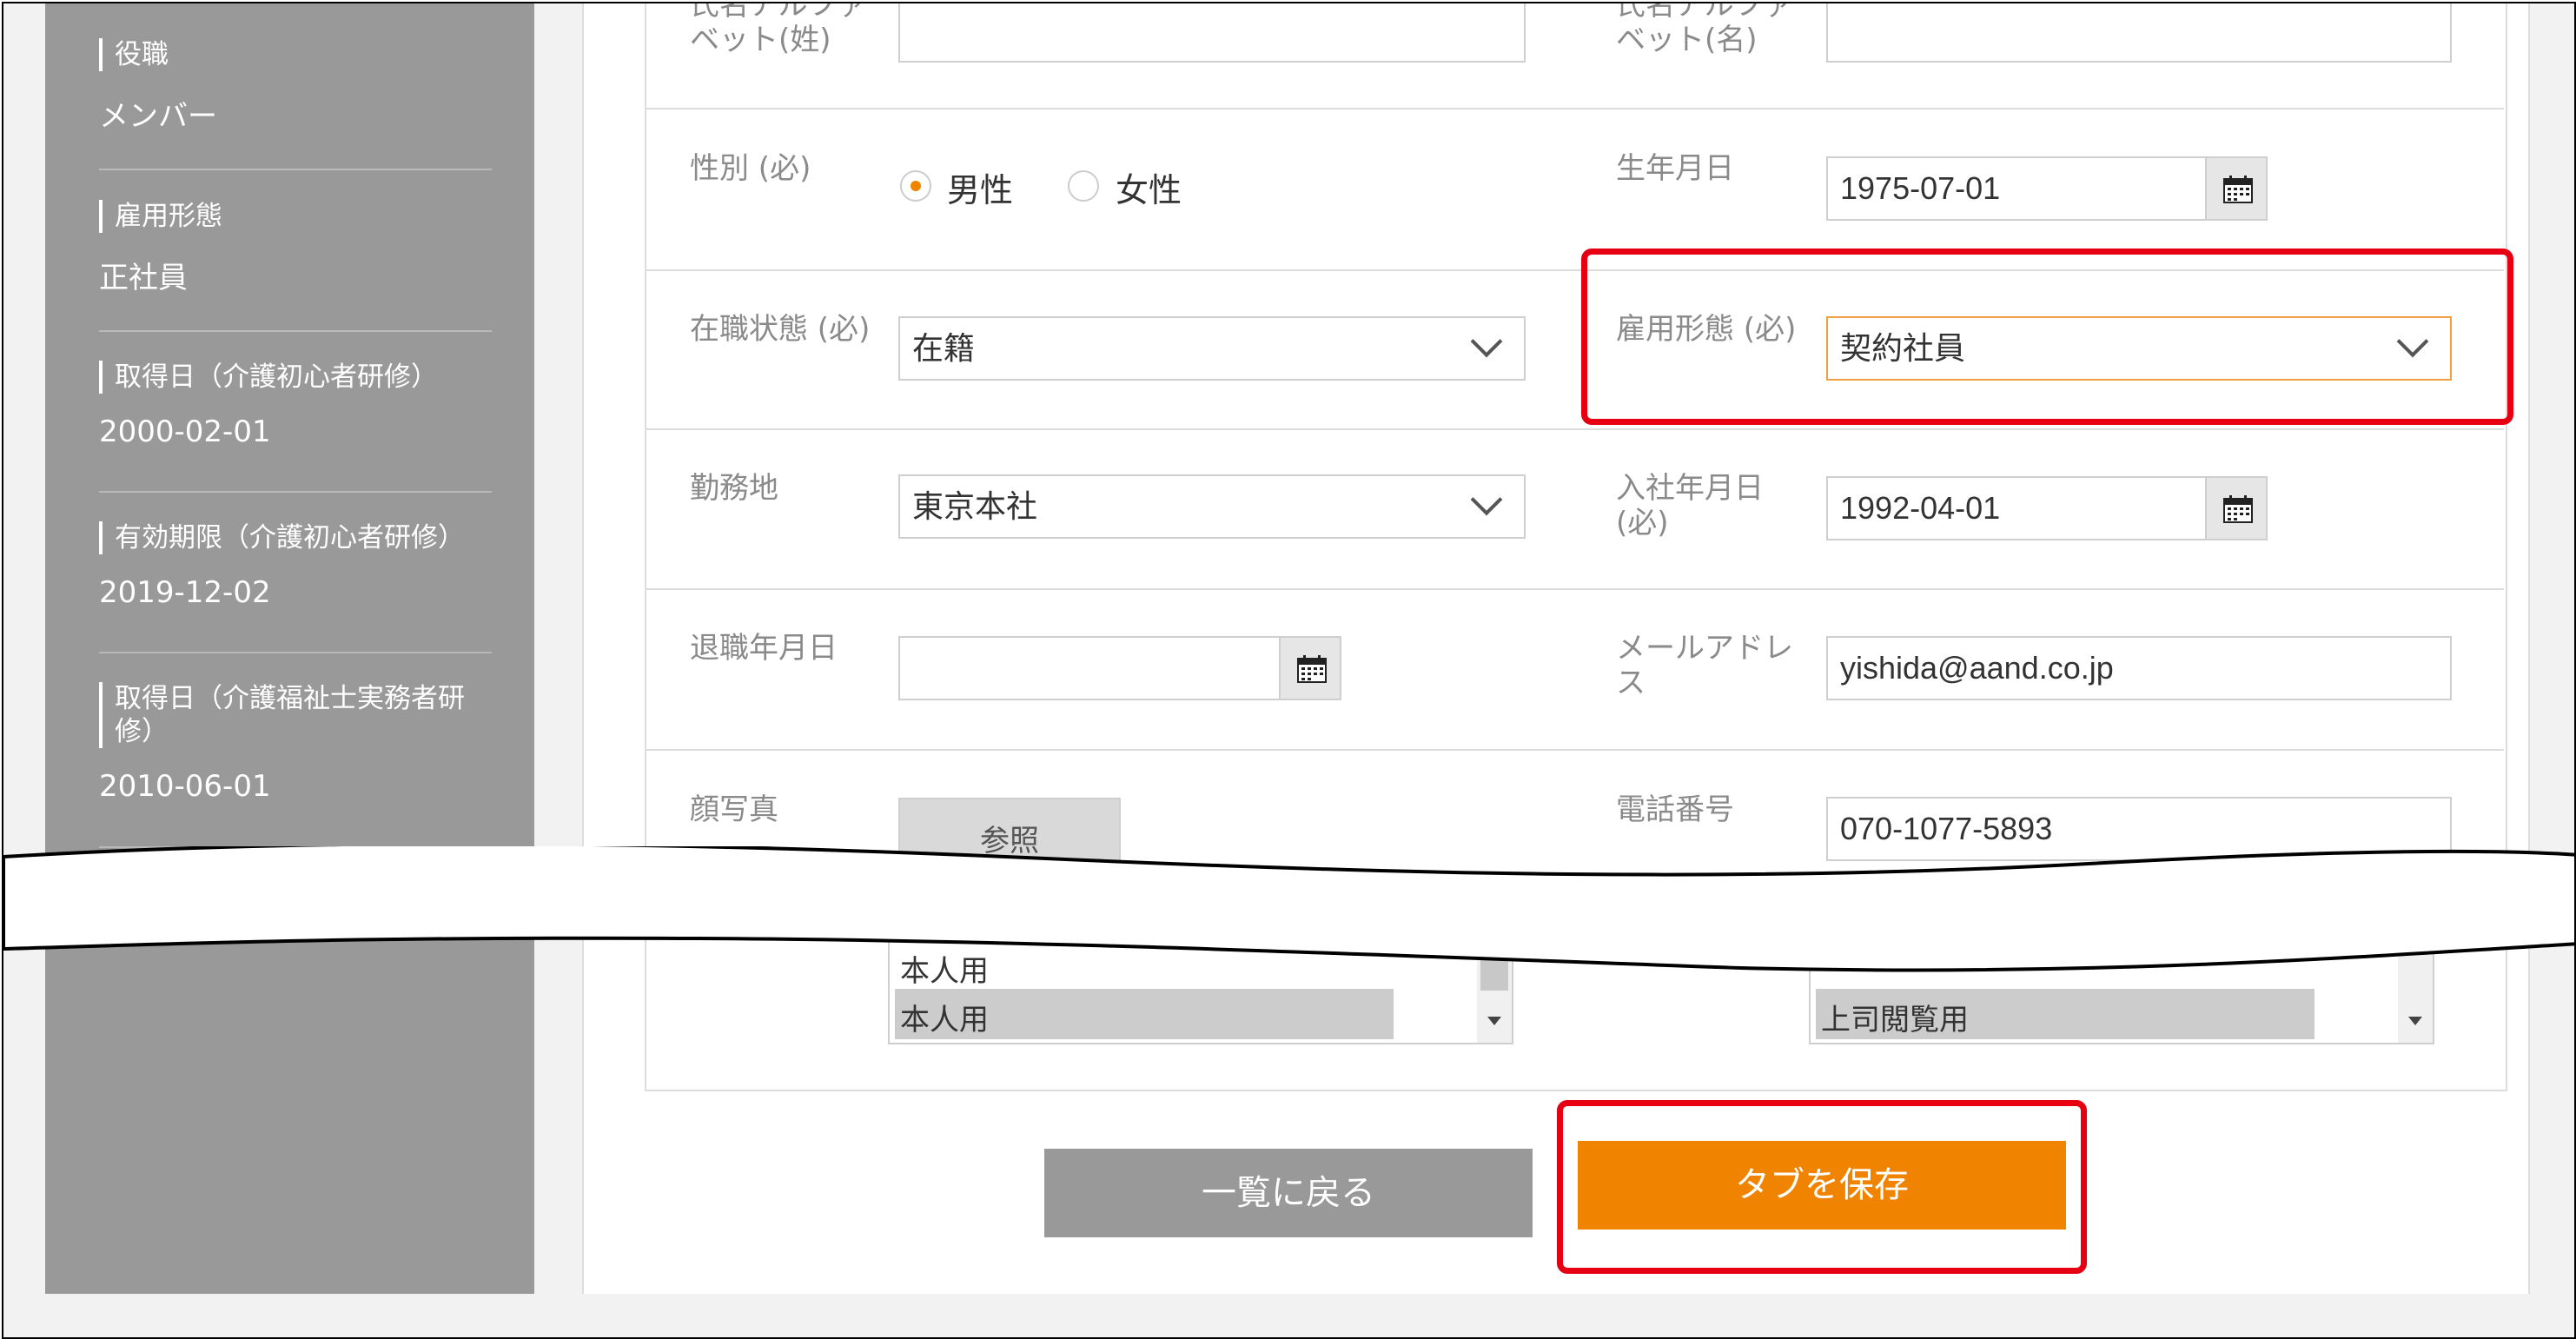  Describe the element at coordinates (944, 348) in the screenshot. I see `status-value: 在籍` at that location.